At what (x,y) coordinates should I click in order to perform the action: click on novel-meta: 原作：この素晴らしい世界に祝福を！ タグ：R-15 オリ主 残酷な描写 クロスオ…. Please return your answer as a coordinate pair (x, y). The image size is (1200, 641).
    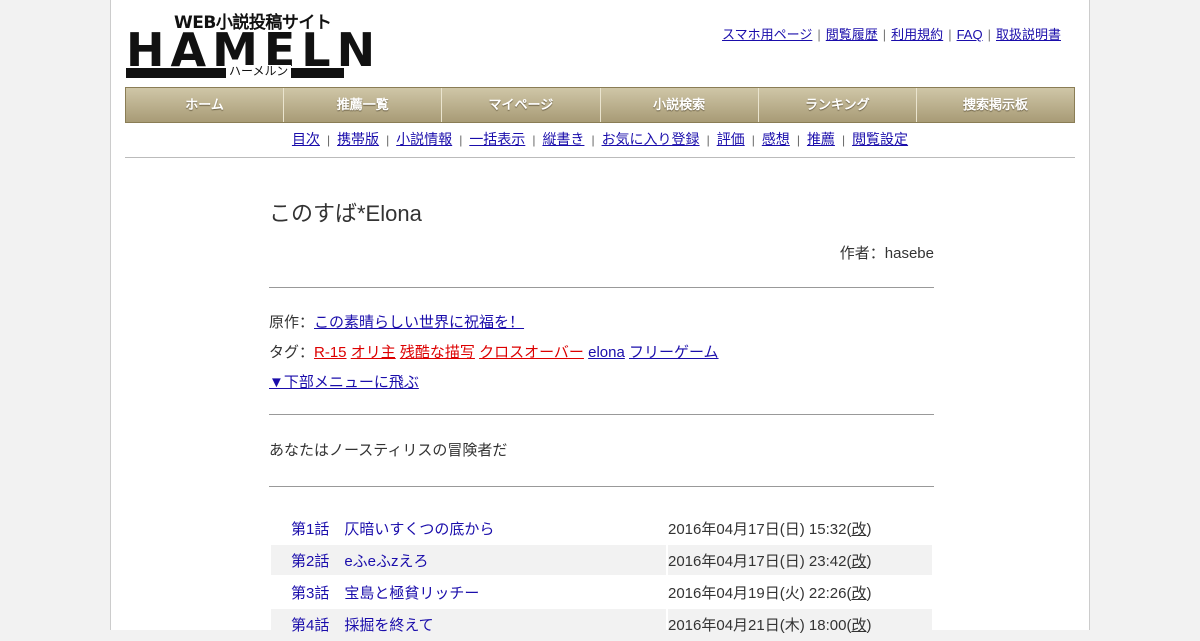
    Looking at the image, I should click on (601, 351).